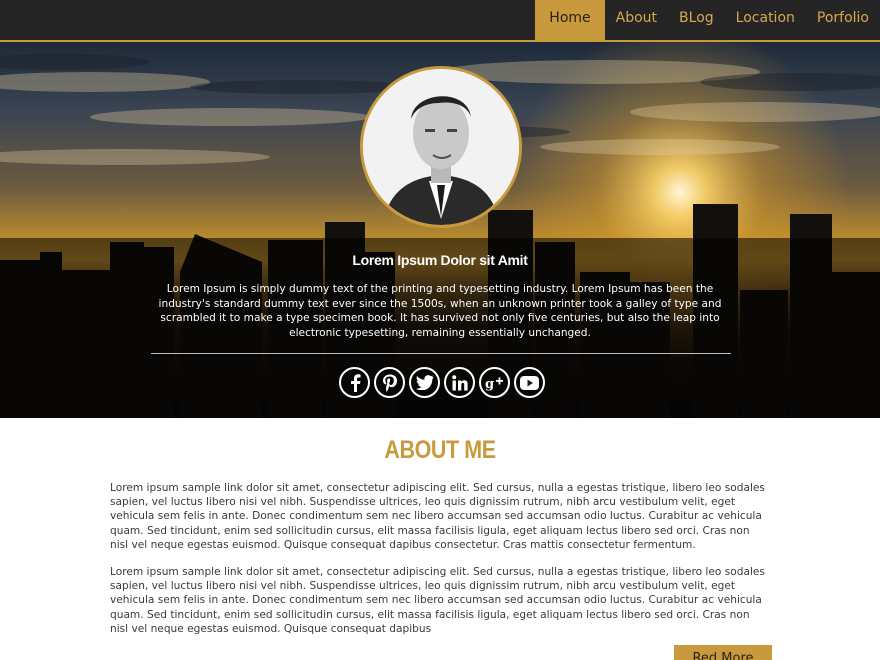  What do you see at coordinates (696, 20) in the screenshot?
I see `nav-item-blog: BLog` at bounding box center [696, 20].